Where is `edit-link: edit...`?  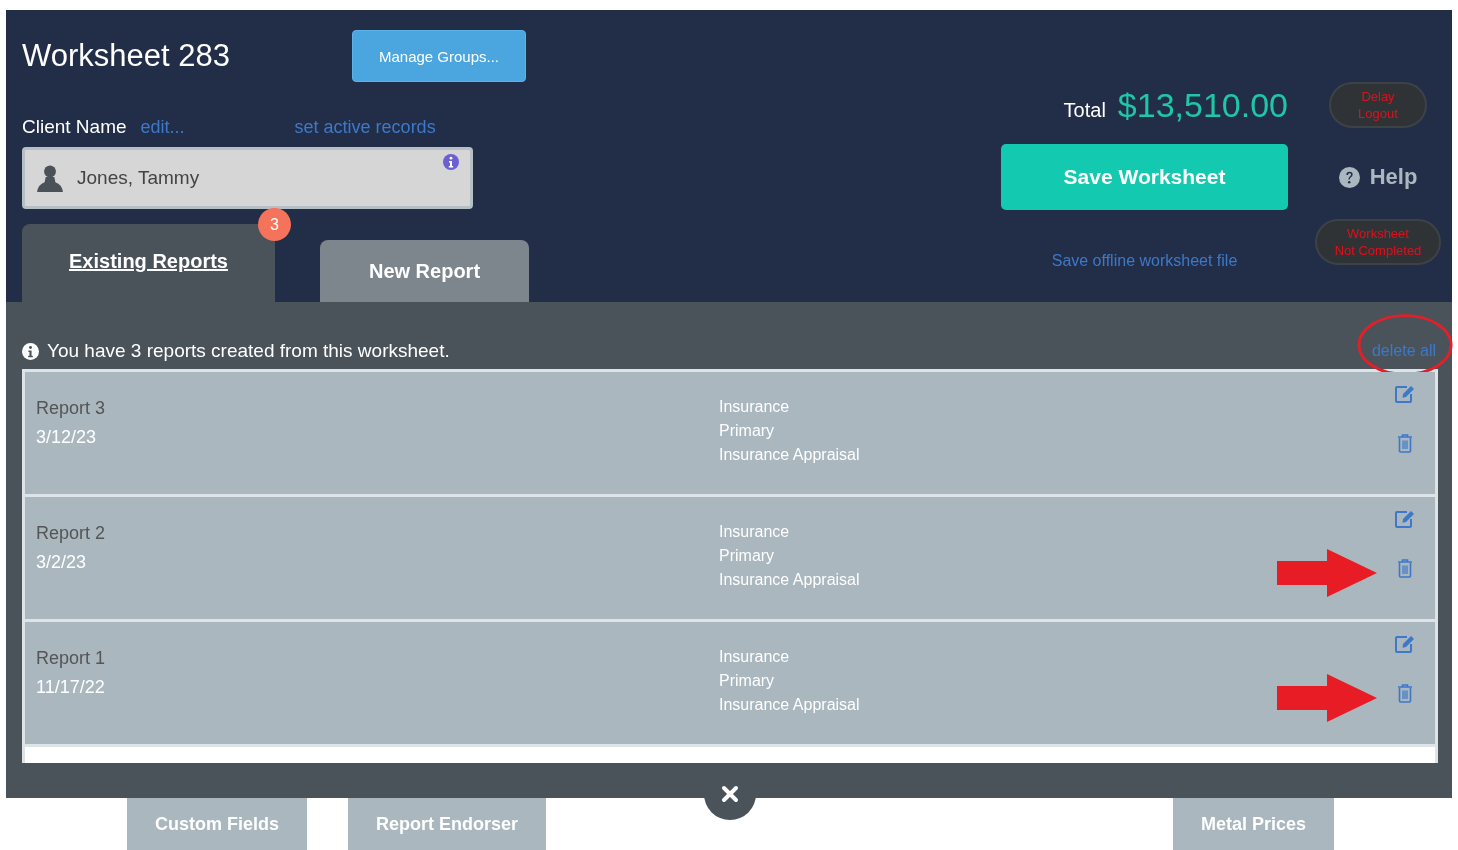 edit-link: edit... is located at coordinates (162, 127).